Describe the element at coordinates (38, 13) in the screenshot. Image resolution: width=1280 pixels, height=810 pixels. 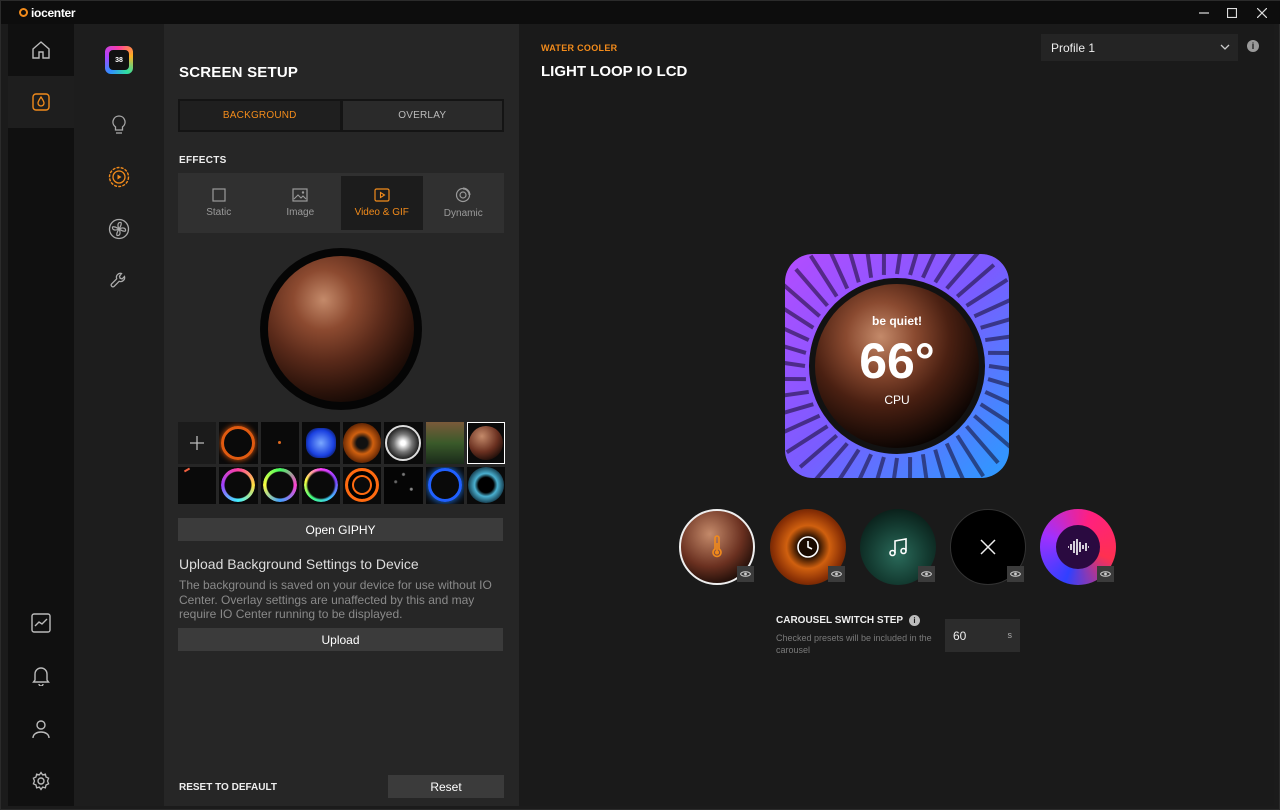
I see `app-logo: iocenter` at that location.